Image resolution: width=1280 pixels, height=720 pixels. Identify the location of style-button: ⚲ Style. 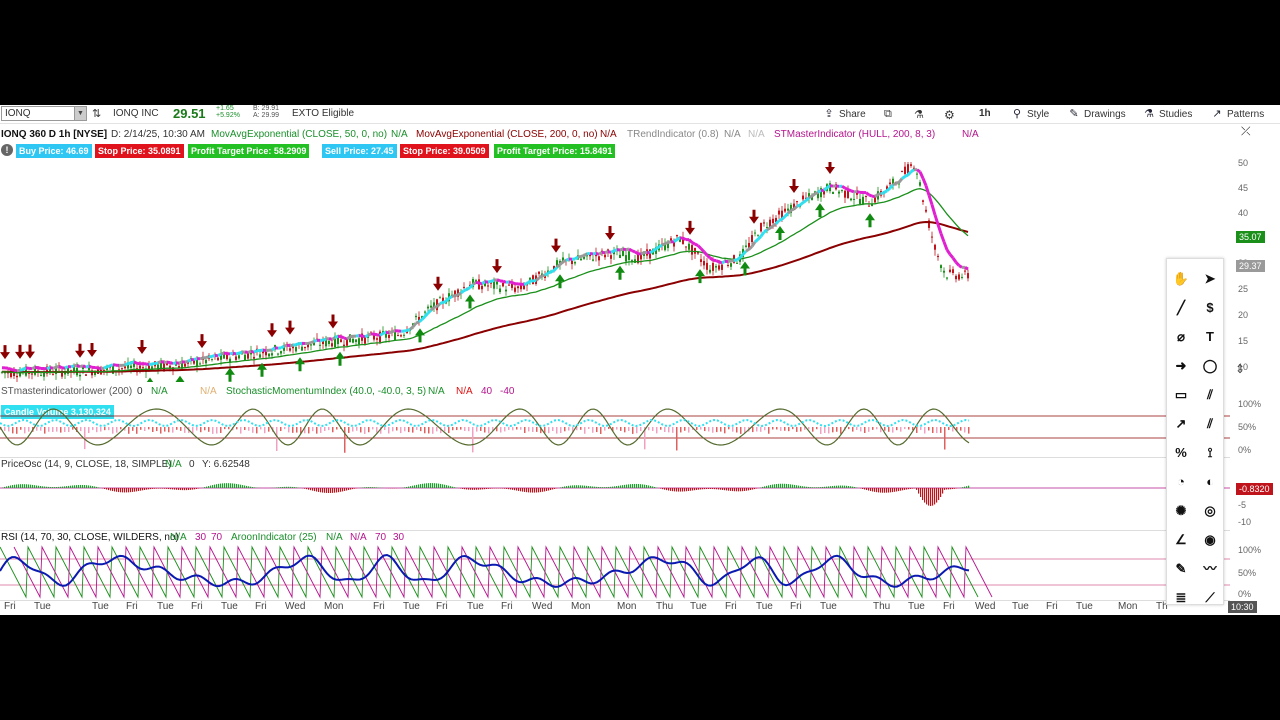
(1030, 114).